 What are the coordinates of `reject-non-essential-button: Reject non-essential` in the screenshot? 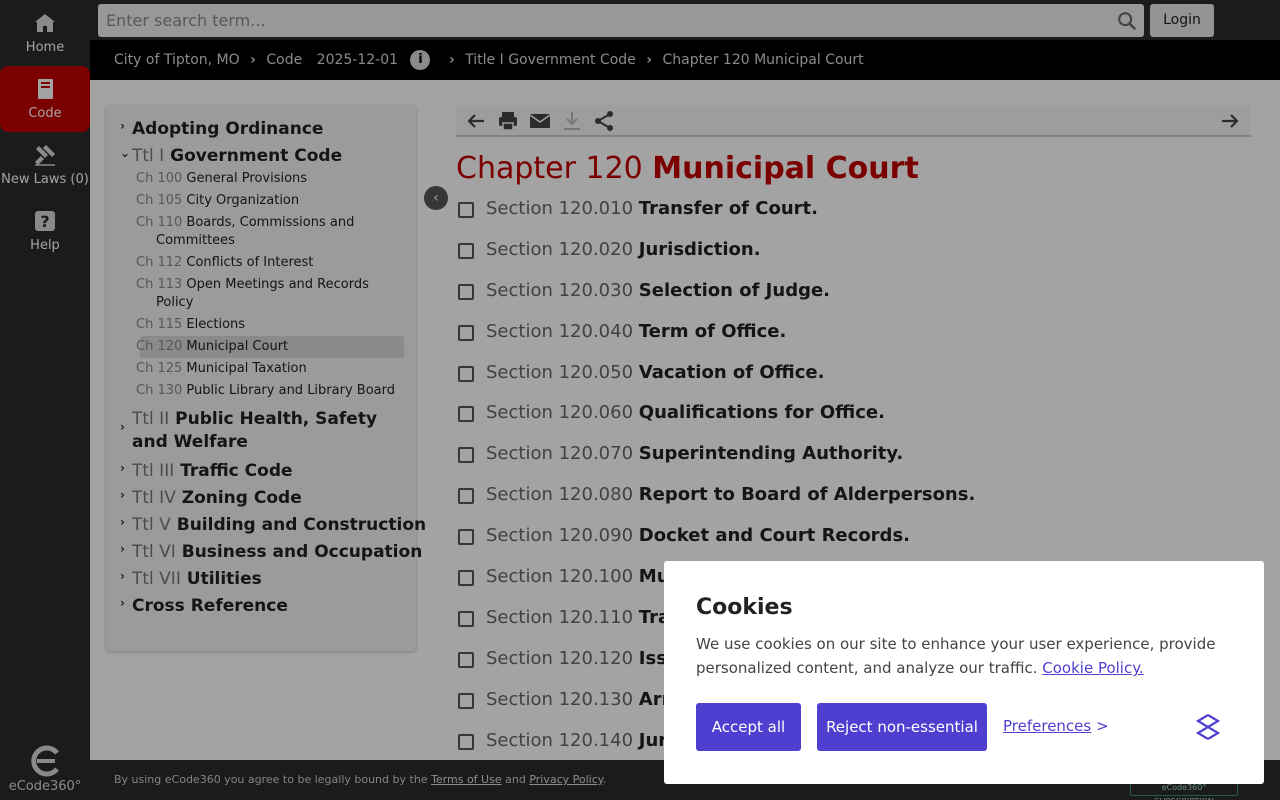 It's located at (902, 727).